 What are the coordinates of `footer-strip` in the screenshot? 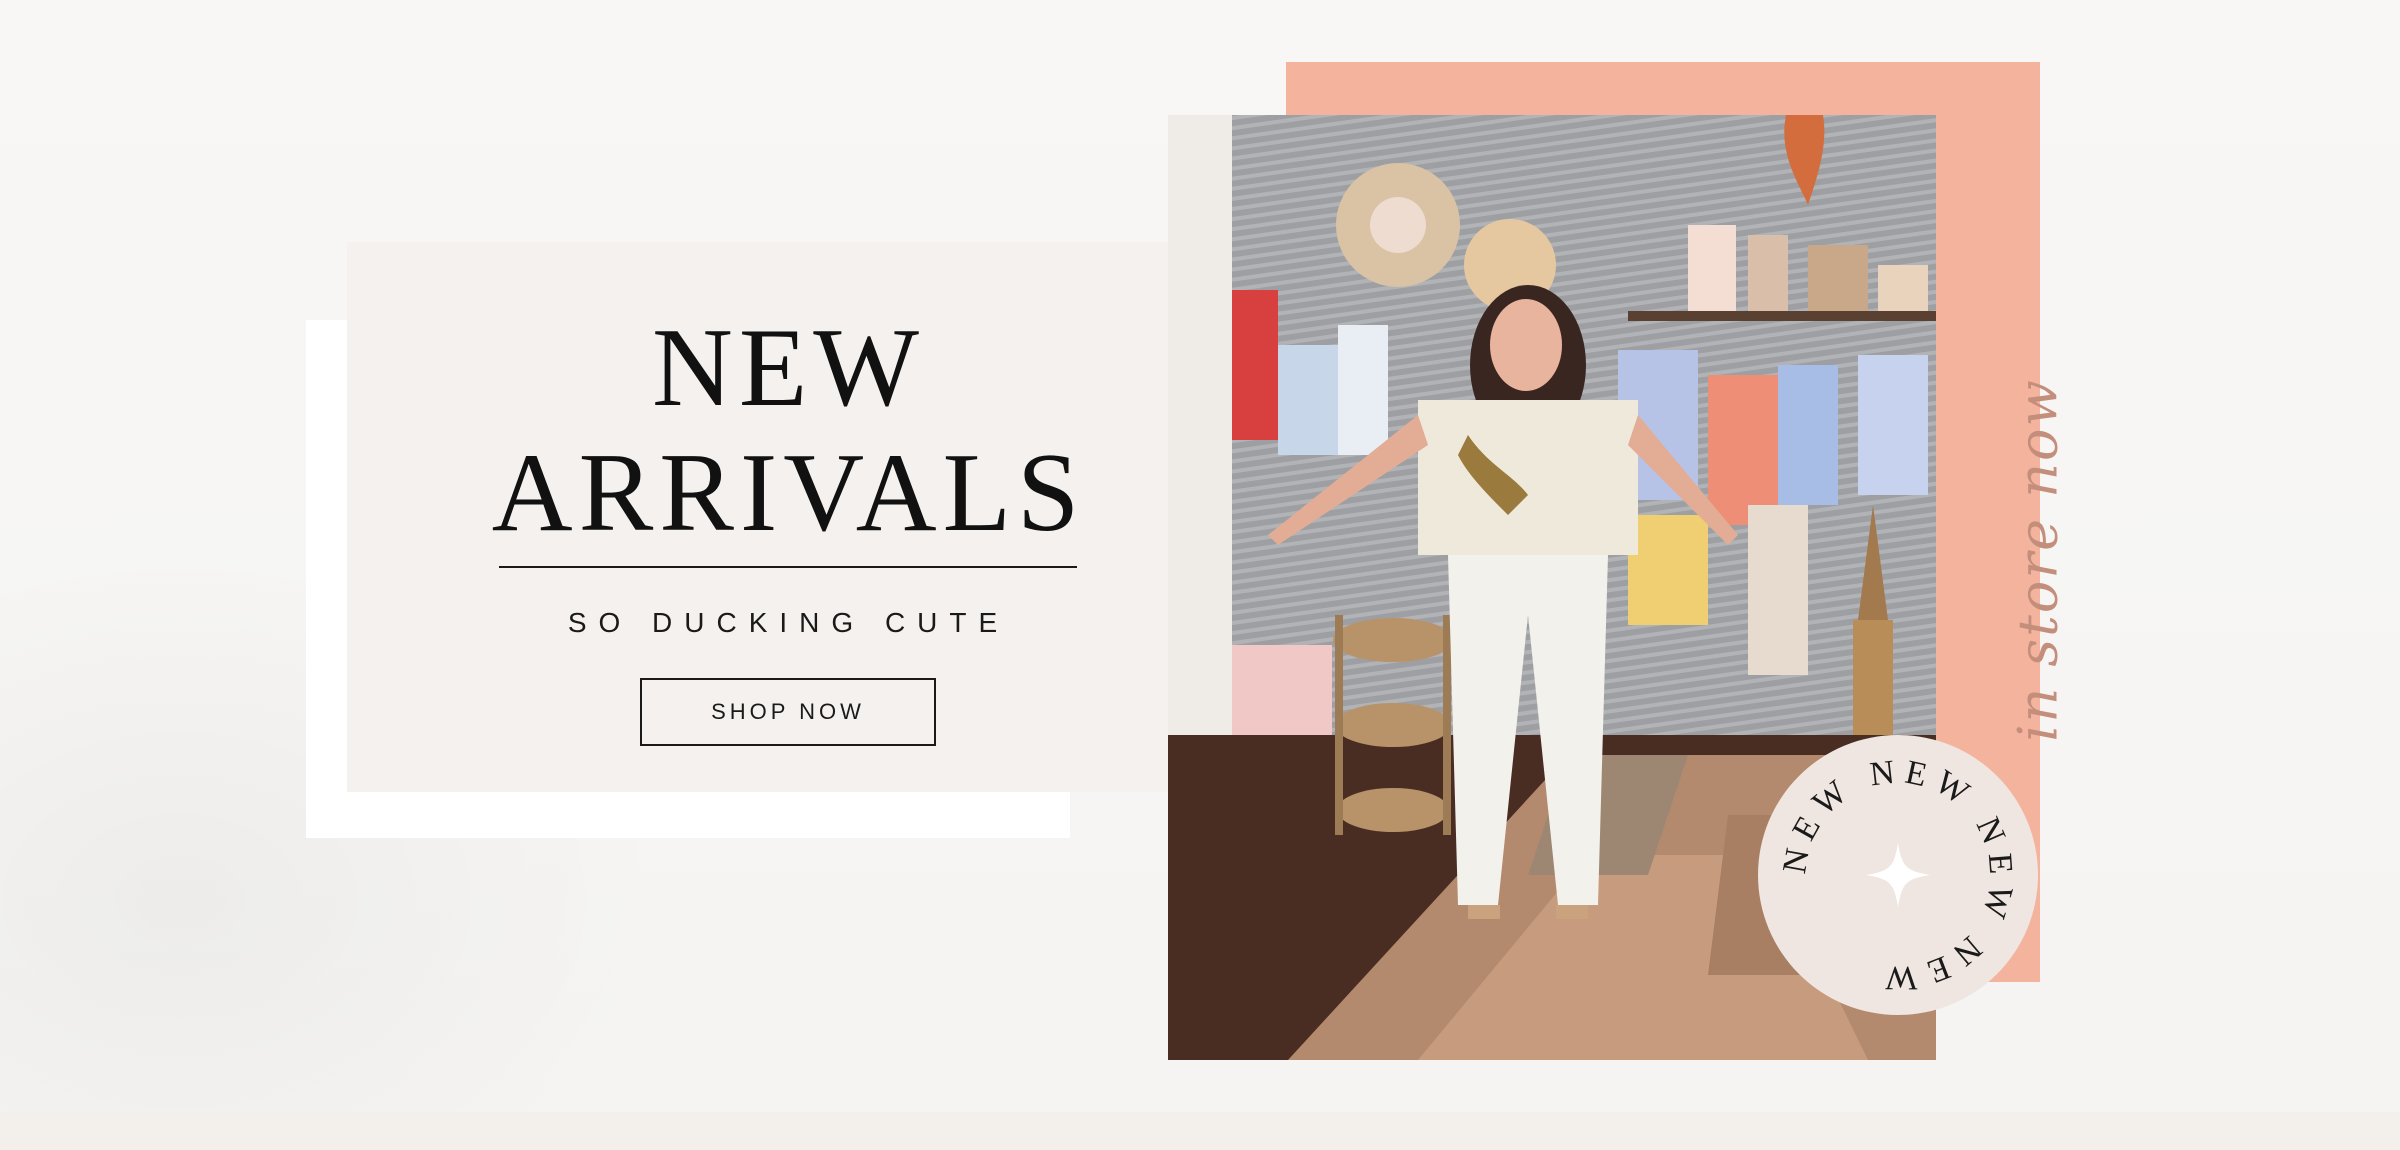 It's located at (1200, 1131).